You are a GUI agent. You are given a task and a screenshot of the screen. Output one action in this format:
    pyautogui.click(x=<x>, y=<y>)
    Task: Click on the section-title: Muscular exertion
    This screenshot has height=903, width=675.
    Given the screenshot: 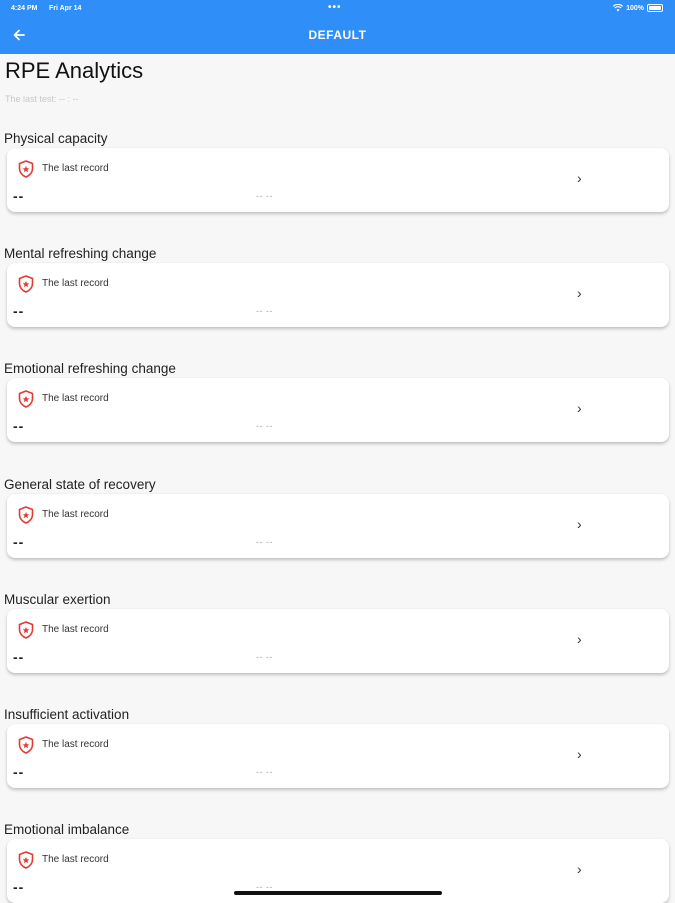 What is the action you would take?
    pyautogui.click(x=57, y=599)
    